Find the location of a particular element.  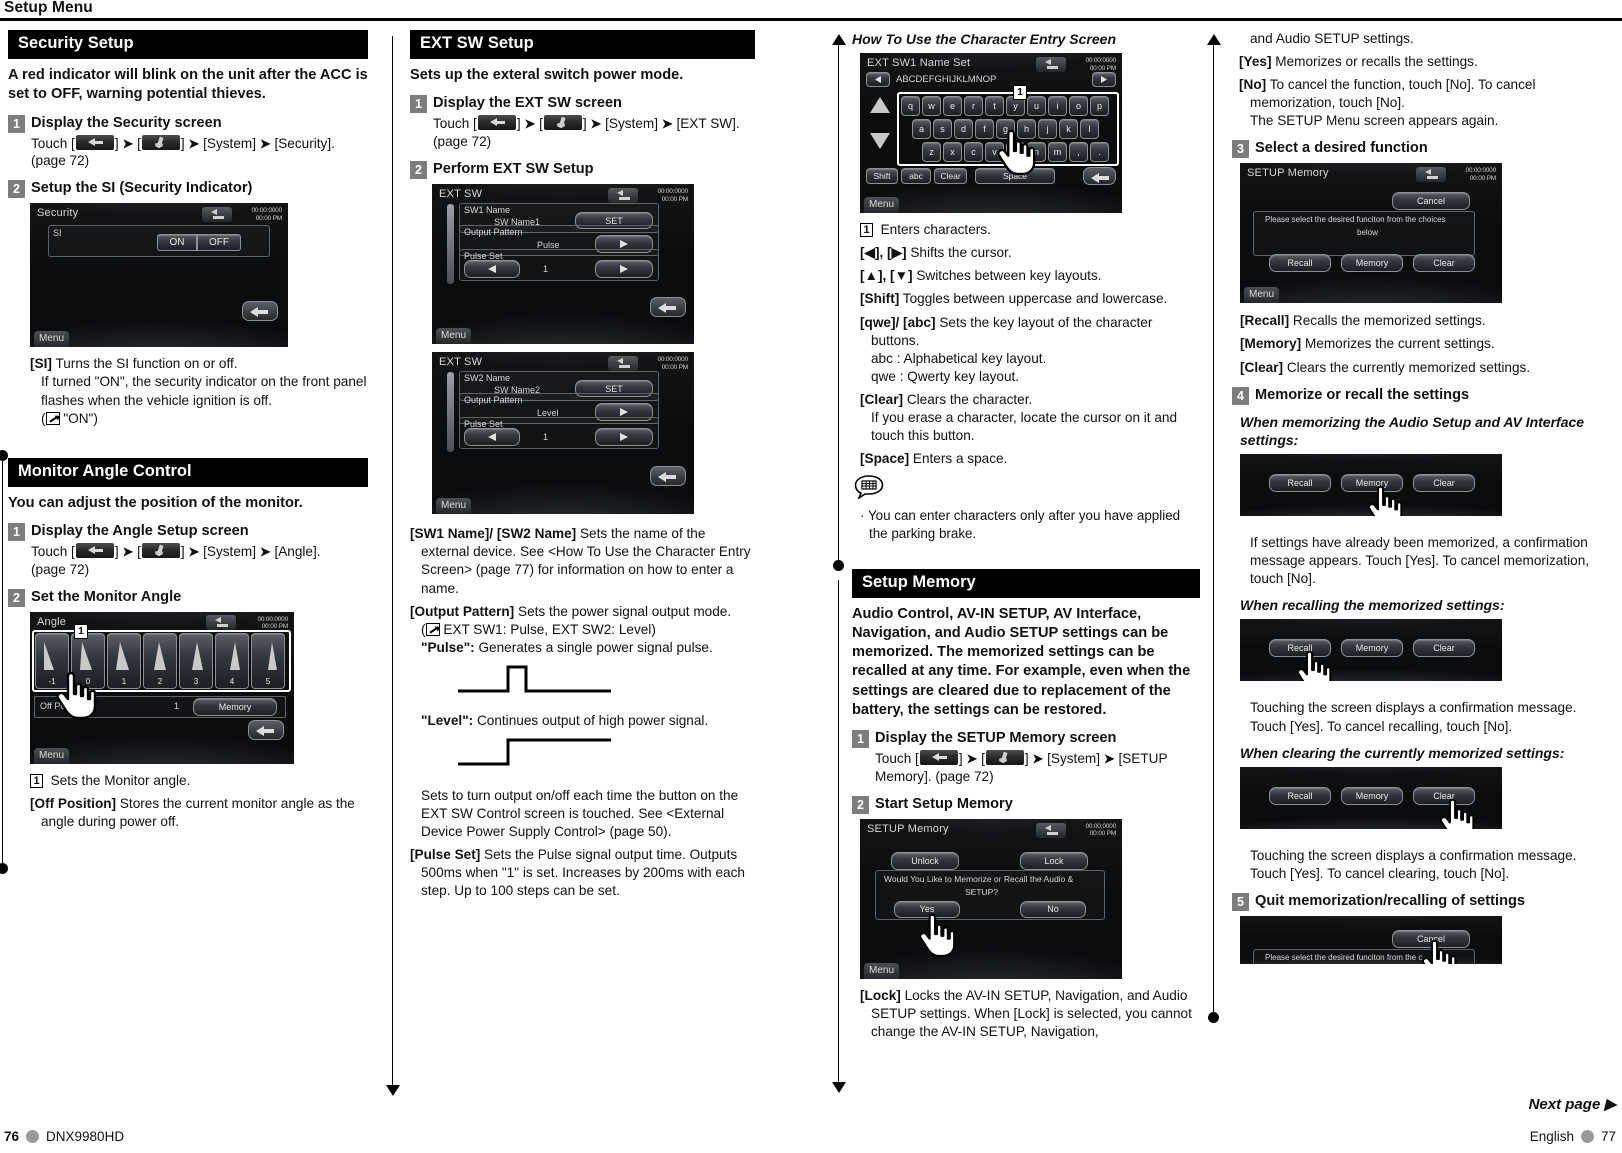

key-button: f is located at coordinates (984, 129).